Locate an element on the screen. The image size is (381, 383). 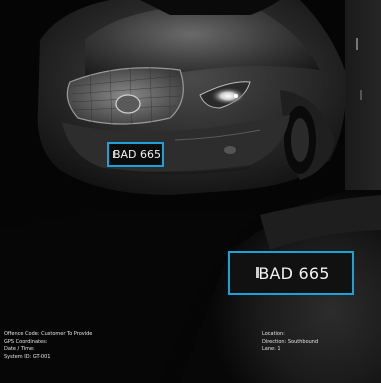
date-time-line: Date / Time: is located at coordinates (19, 349).